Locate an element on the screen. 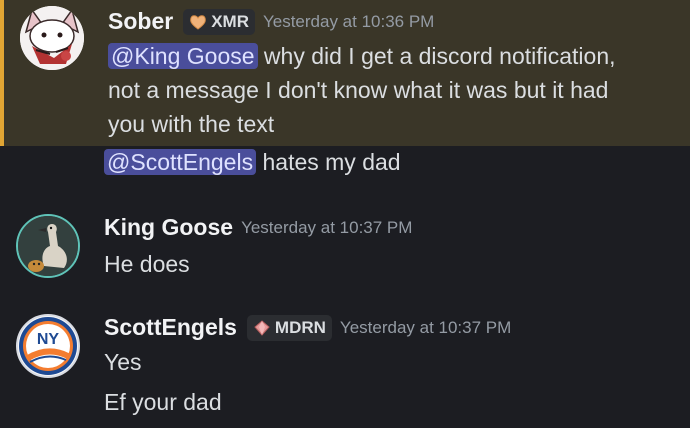  heart-icon is located at coordinates (198, 22).